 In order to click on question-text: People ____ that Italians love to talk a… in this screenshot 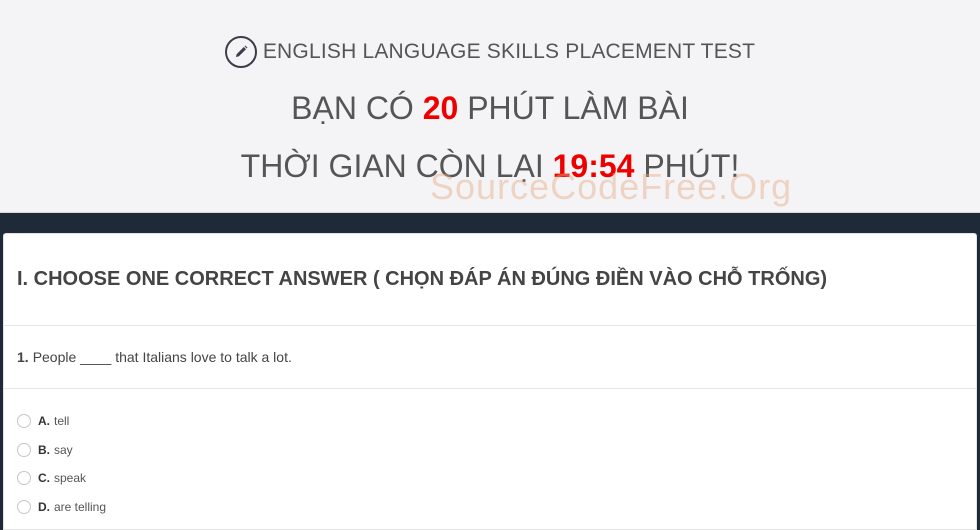, I will do `click(162, 357)`.